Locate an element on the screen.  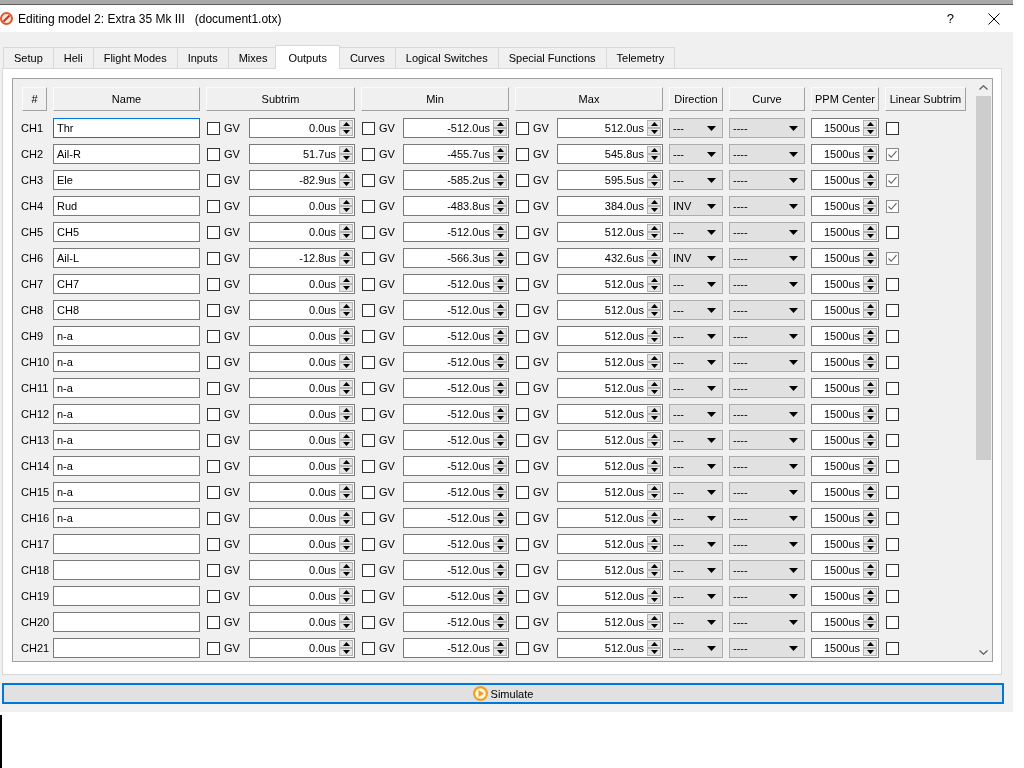
spinbox-field: 432.6us is located at coordinates (610, 258).